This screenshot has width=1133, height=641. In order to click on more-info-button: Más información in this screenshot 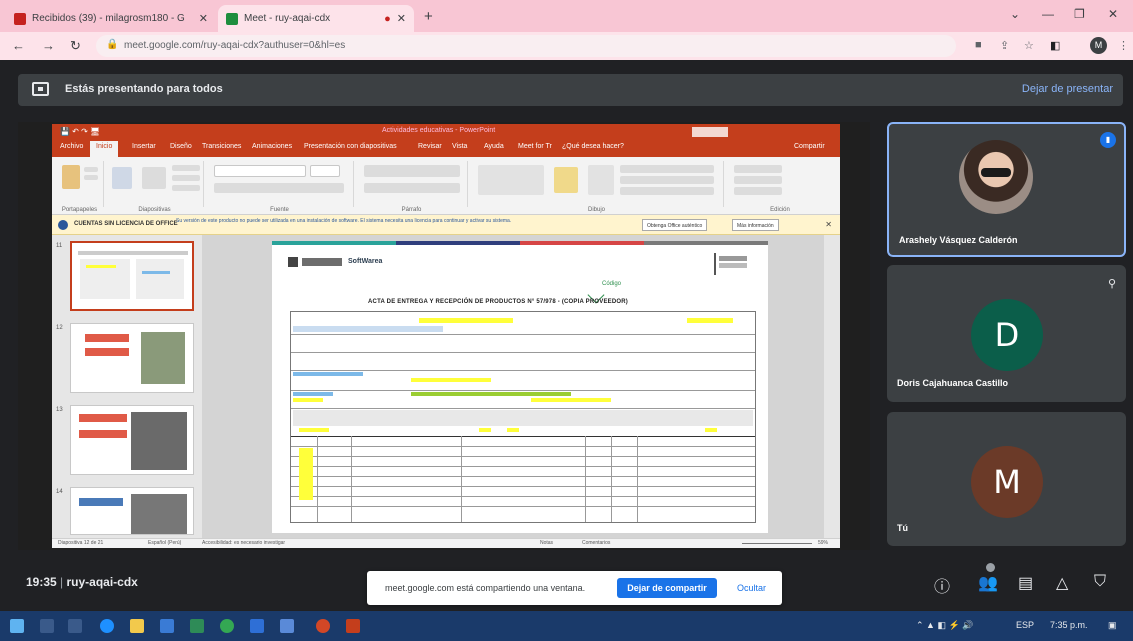, I will do `click(755, 225)`.